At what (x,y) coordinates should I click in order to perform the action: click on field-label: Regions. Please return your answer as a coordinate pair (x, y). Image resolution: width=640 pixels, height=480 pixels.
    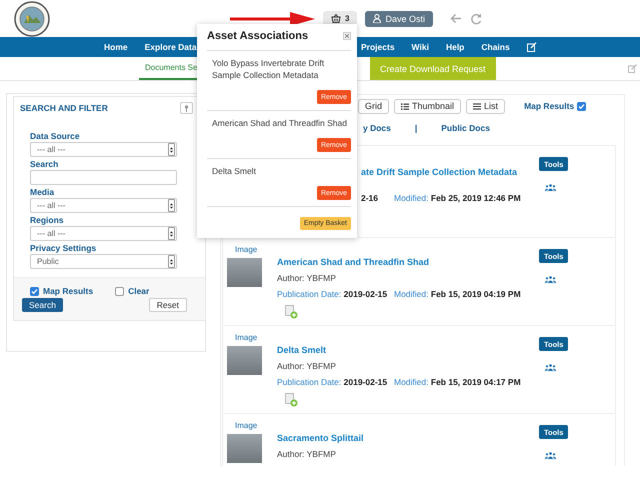
    Looking at the image, I should click on (47, 220).